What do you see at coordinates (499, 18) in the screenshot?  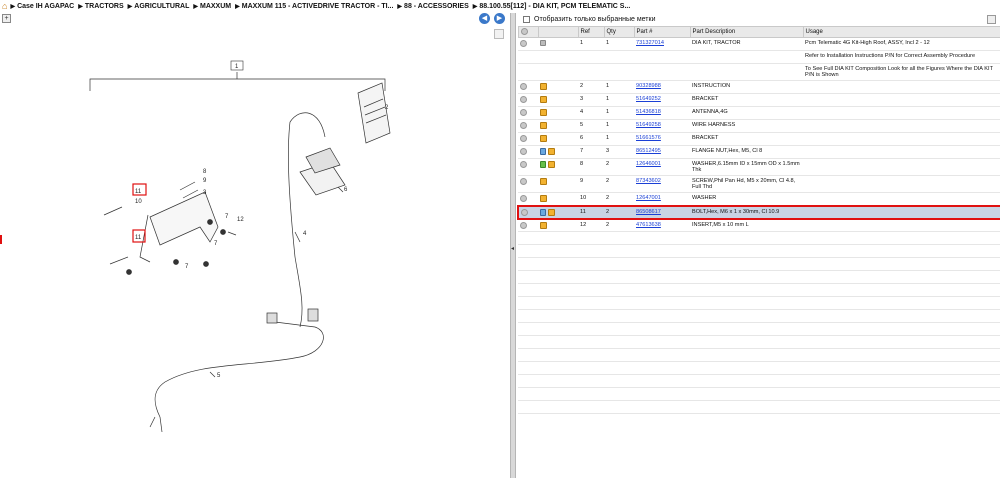 I see `next-page-icon: ▶` at bounding box center [499, 18].